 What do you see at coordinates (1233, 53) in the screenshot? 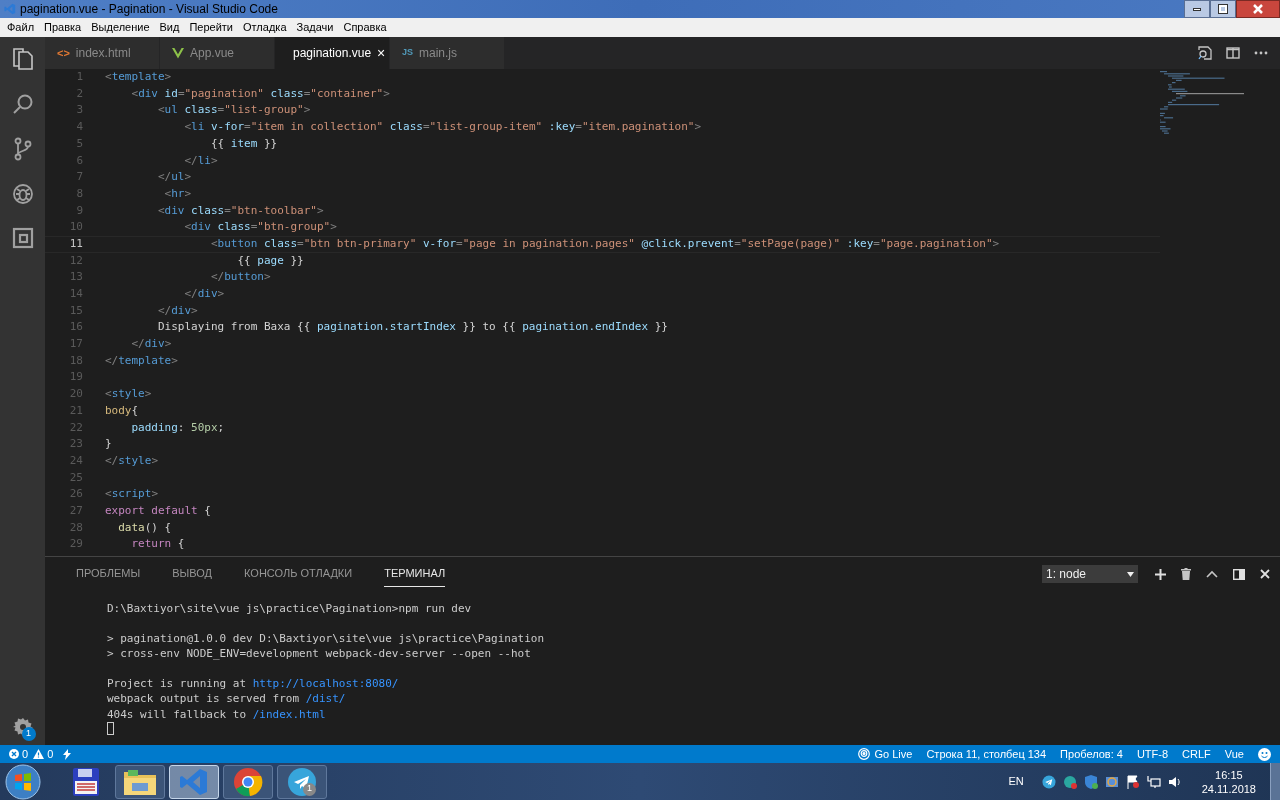
I see `split-editor-icon` at bounding box center [1233, 53].